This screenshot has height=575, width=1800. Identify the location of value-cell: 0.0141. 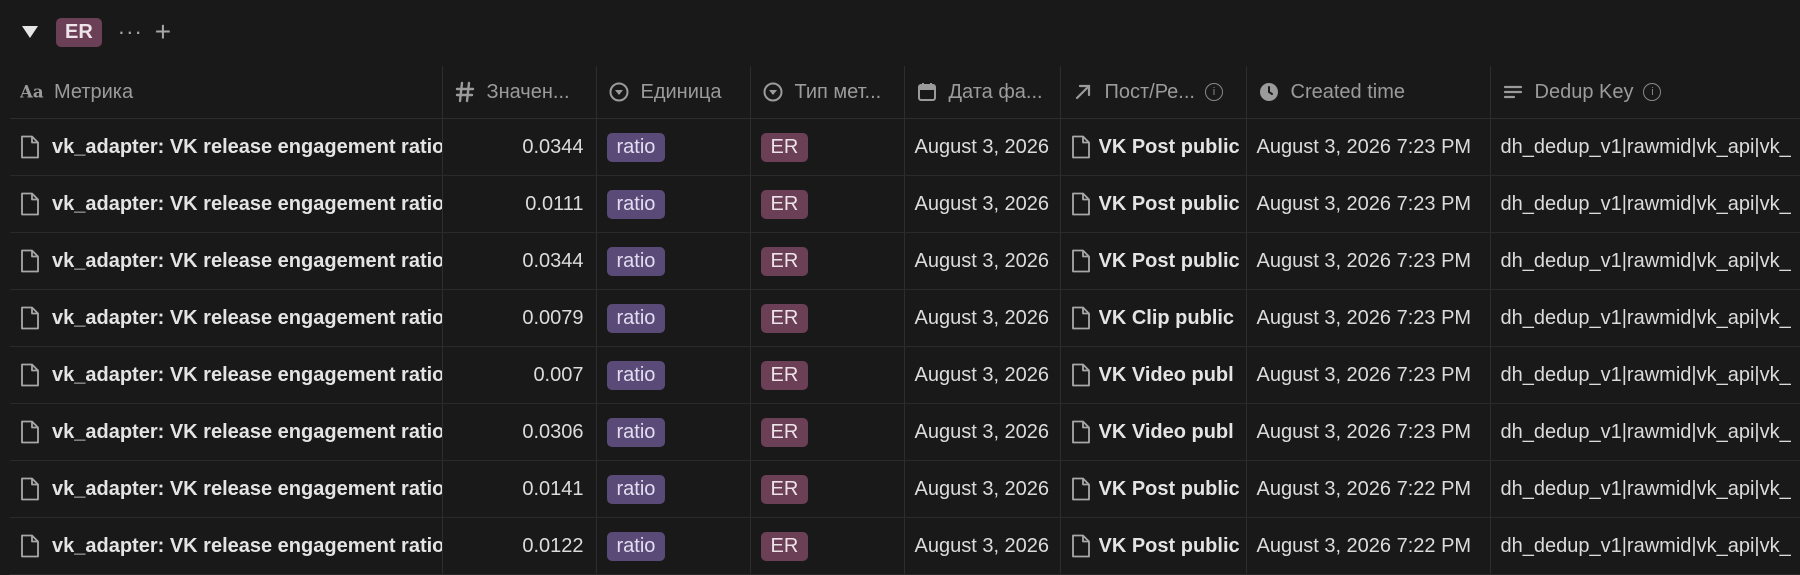
(519, 489).